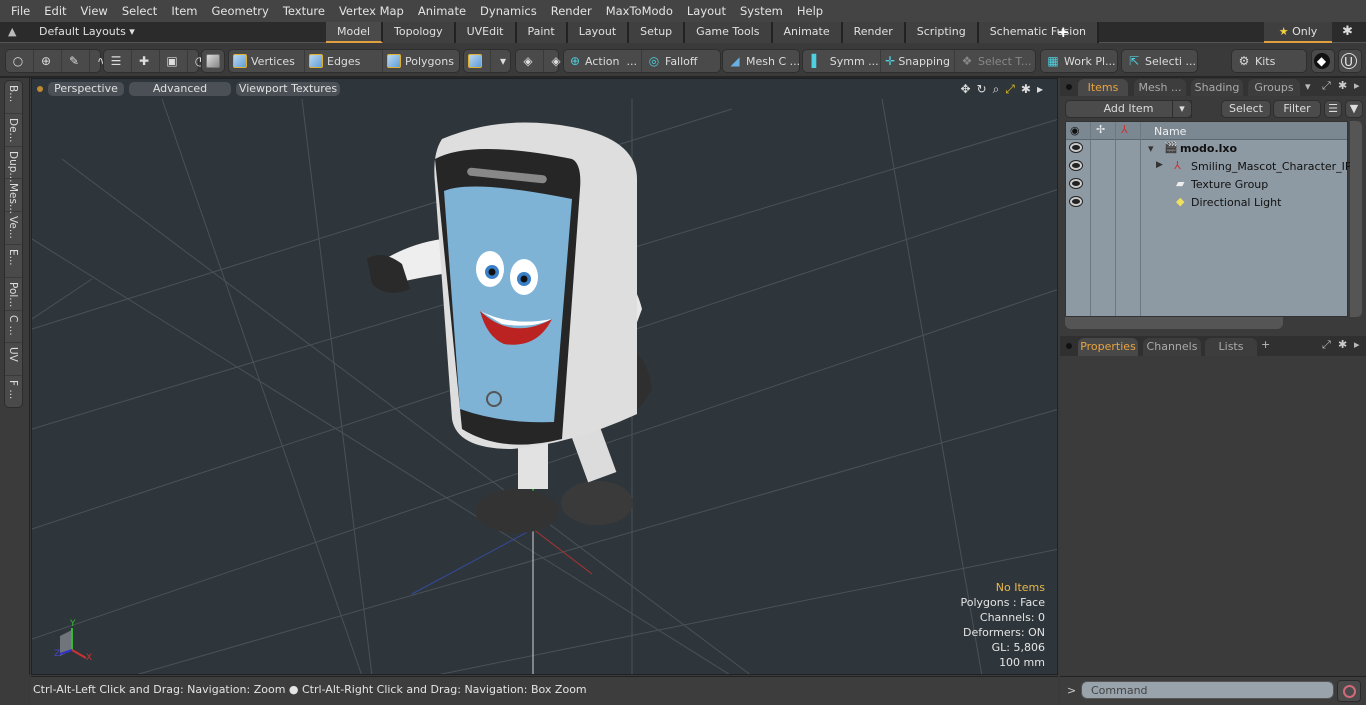 Image resolution: width=1366 pixels, height=705 pixels. What do you see at coordinates (1246, 109) in the screenshot?
I see `select-button: Select` at bounding box center [1246, 109].